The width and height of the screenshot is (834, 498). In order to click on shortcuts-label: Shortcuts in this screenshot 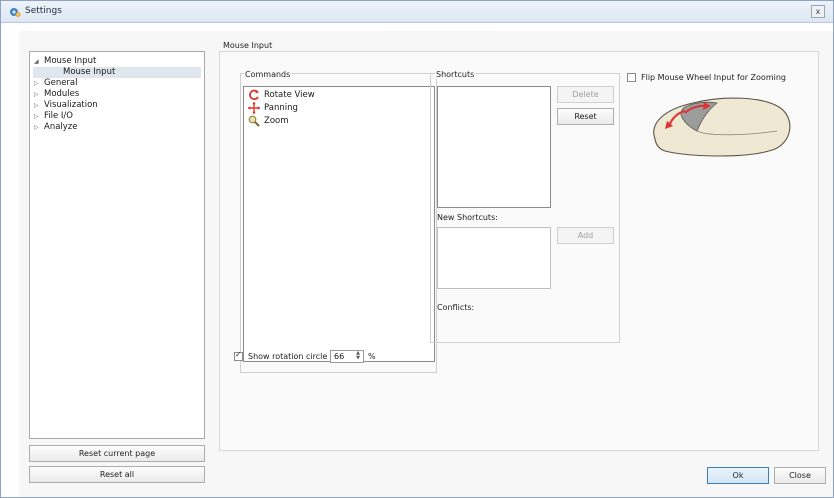, I will do `click(455, 74)`.